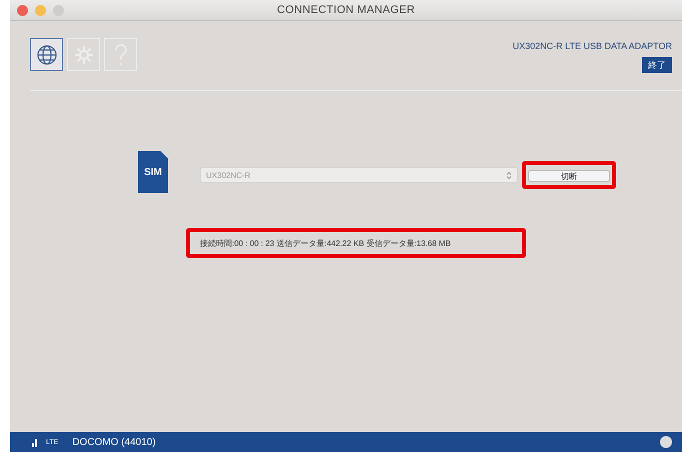 This screenshot has width=682, height=452. I want to click on carrier-name: DOCOMO (44010), so click(114, 442).